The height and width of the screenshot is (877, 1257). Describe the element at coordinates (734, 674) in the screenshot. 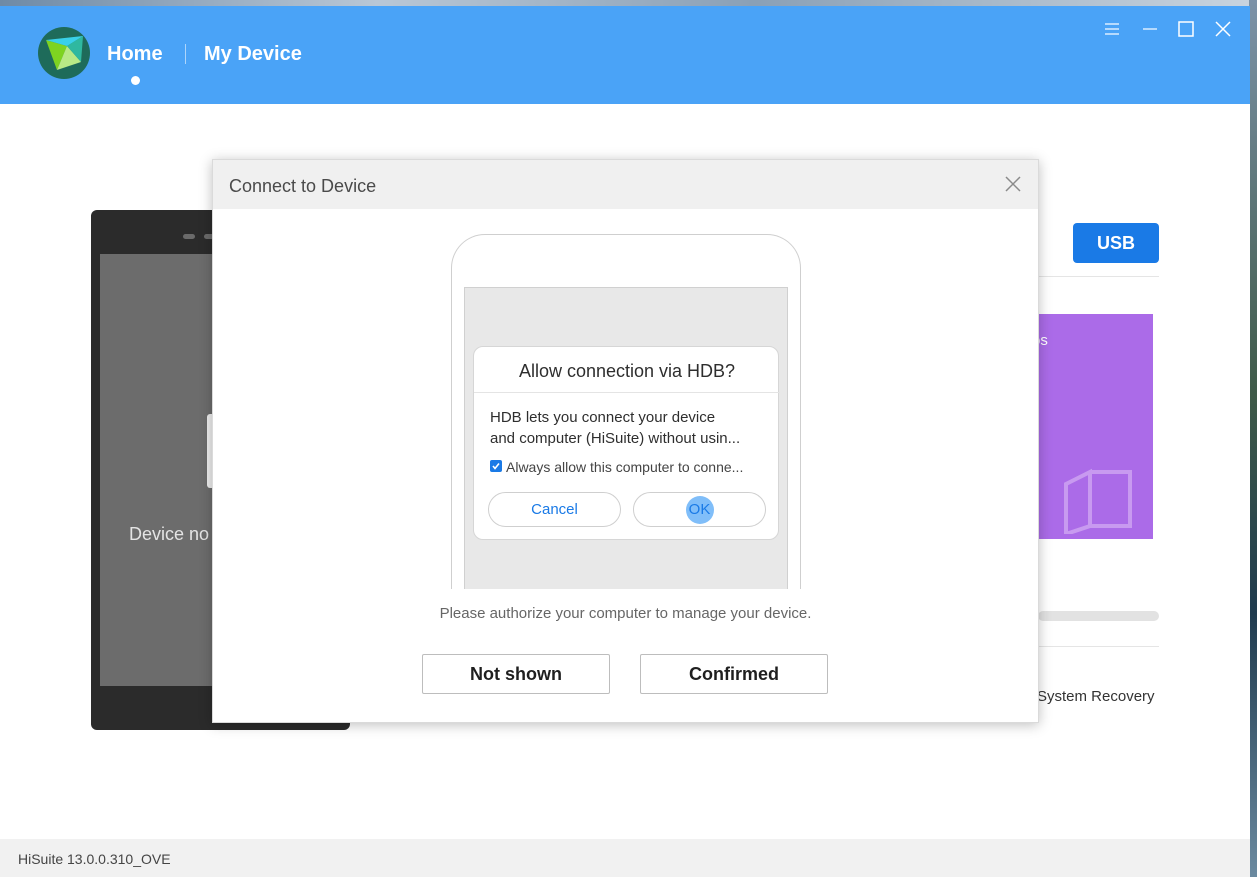

I see `confirmed-button: Confirmed` at that location.